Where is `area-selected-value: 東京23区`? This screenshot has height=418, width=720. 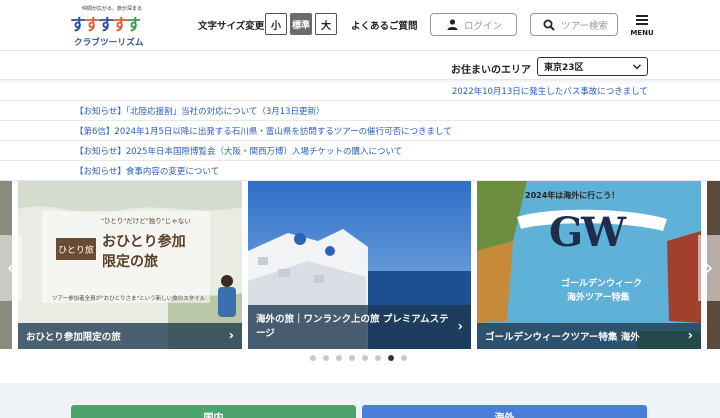
area-selected-value: 東京23区 is located at coordinates (564, 68).